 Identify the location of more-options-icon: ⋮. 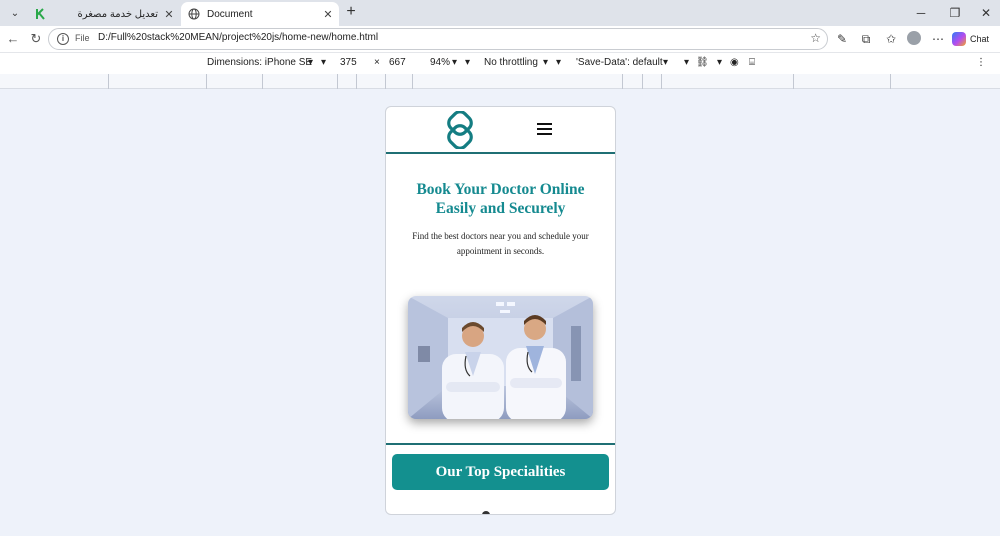
(981, 62).